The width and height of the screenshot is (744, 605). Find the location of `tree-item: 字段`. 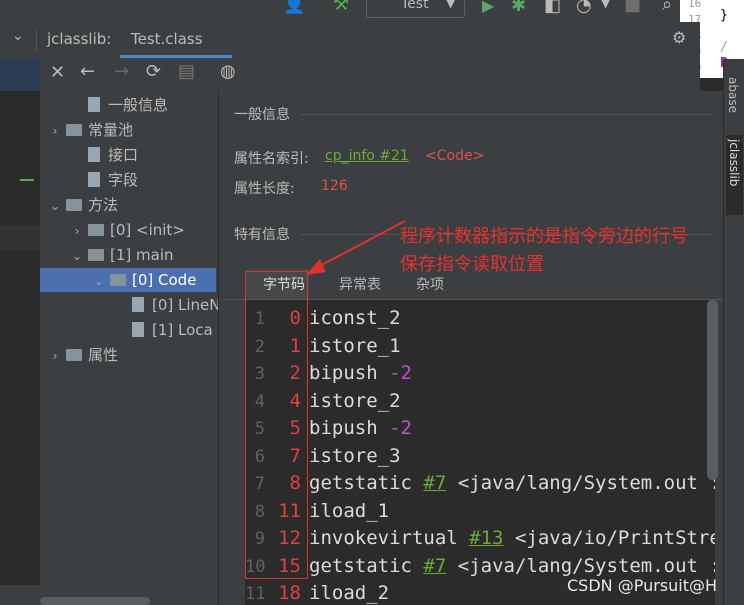

tree-item: 字段 is located at coordinates (129, 180).